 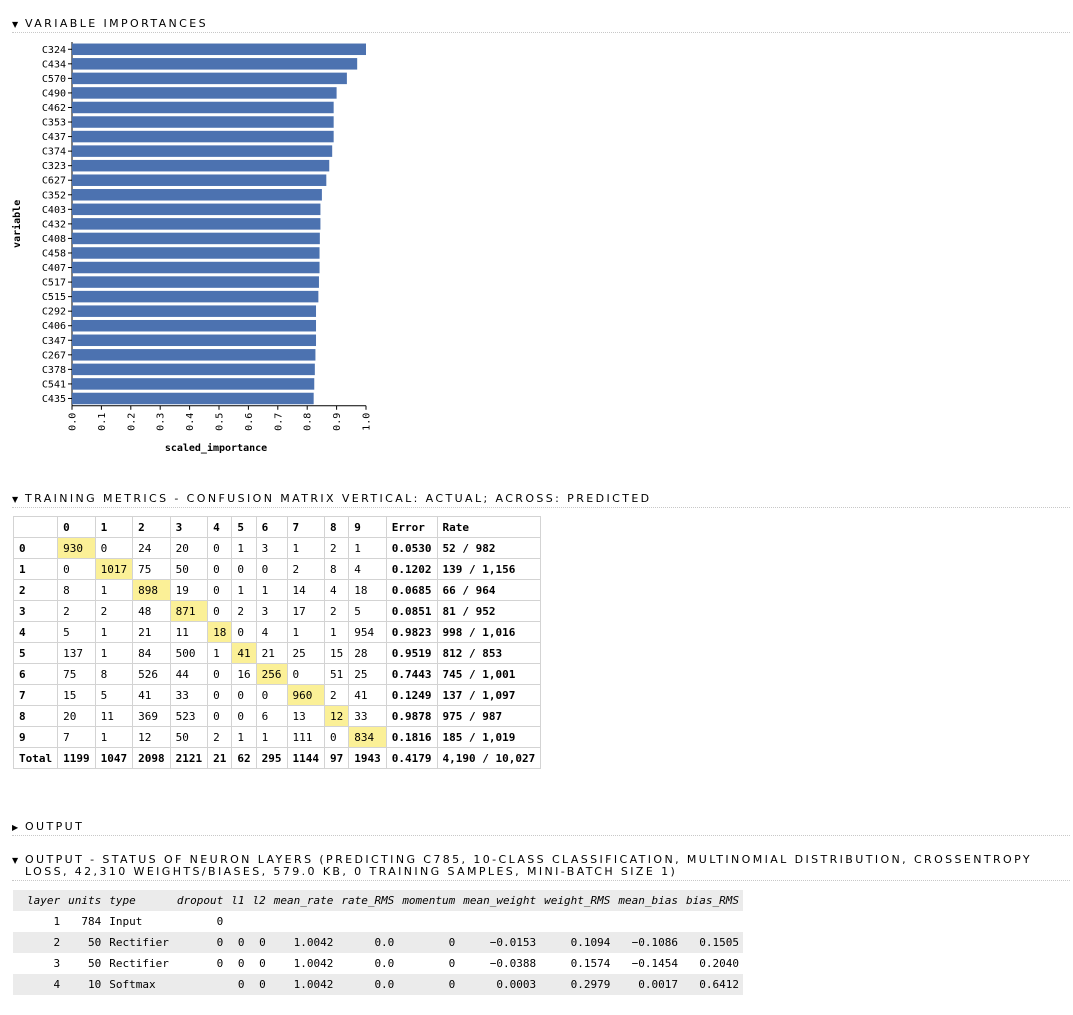 I want to click on column-header: momentum, so click(x=429, y=900).